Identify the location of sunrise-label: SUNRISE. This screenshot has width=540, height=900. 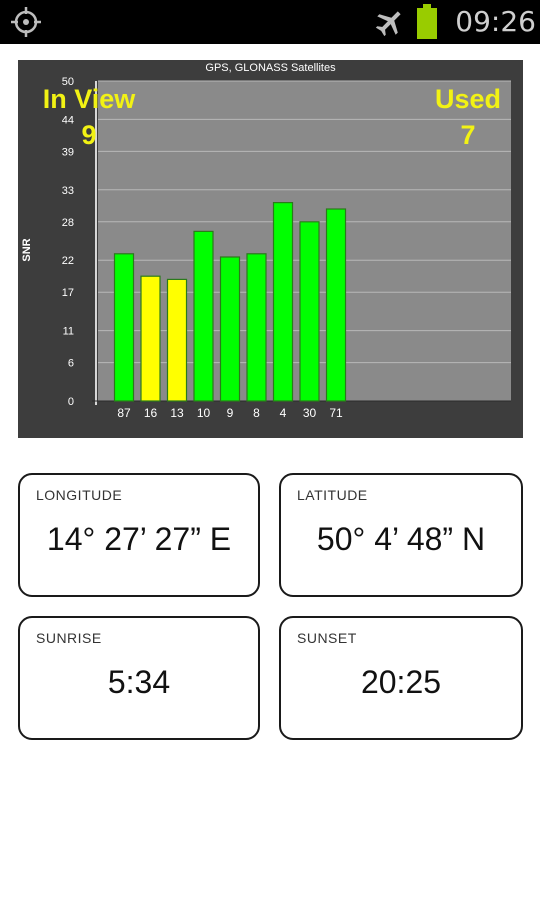
(69, 638).